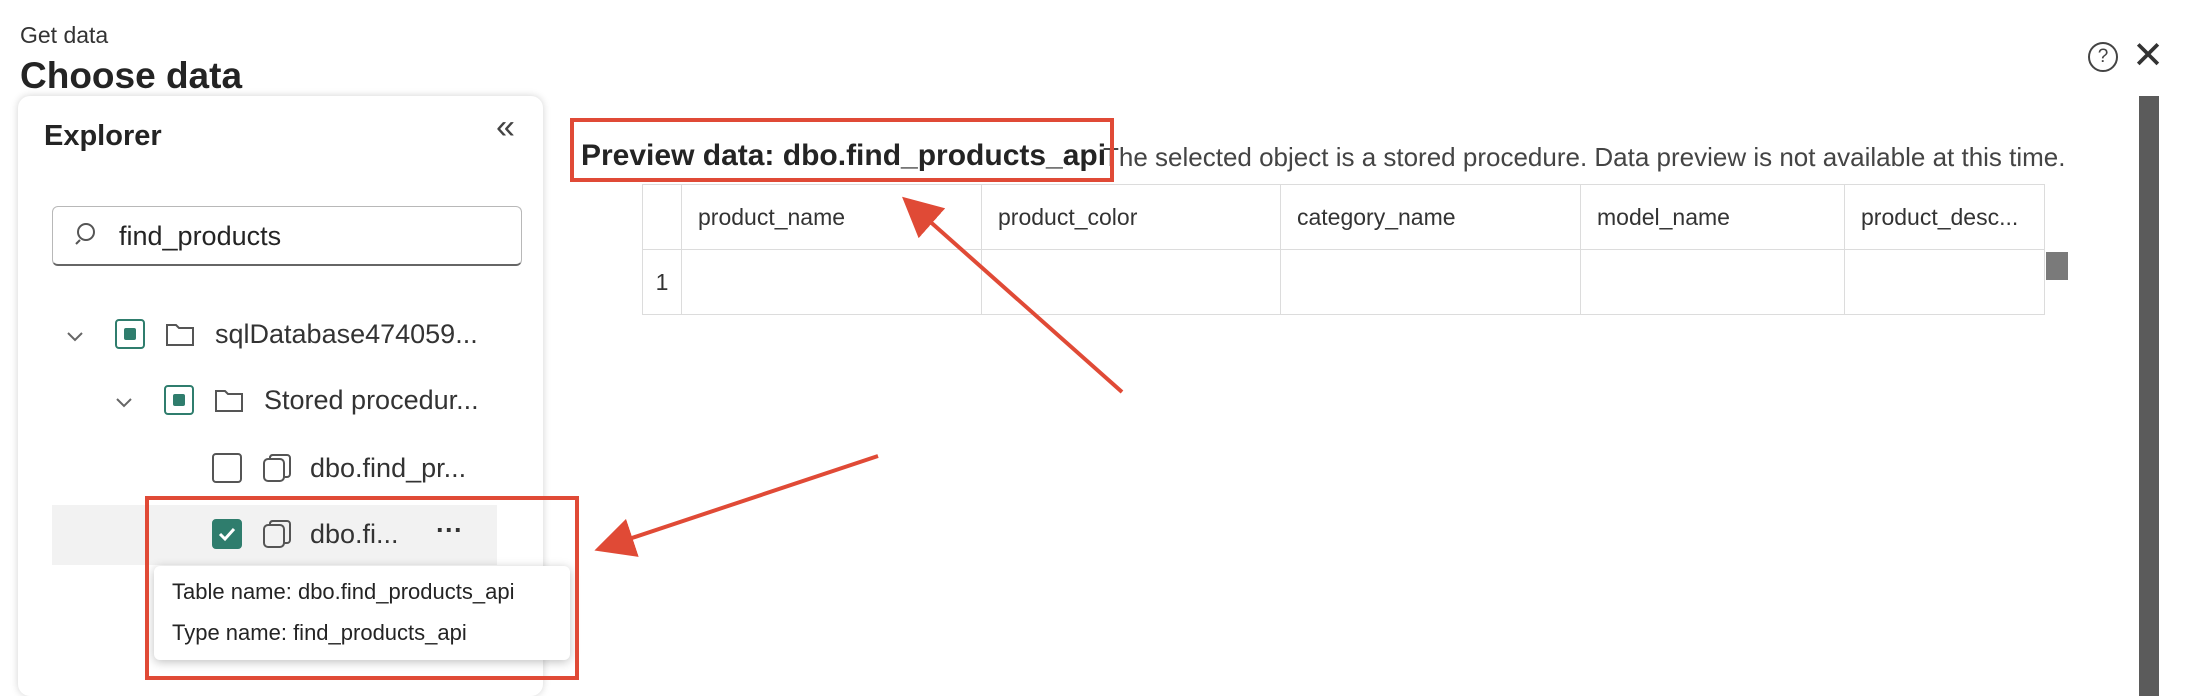  Describe the element at coordinates (859, 376) in the screenshot. I see `annotation-arrows` at that location.